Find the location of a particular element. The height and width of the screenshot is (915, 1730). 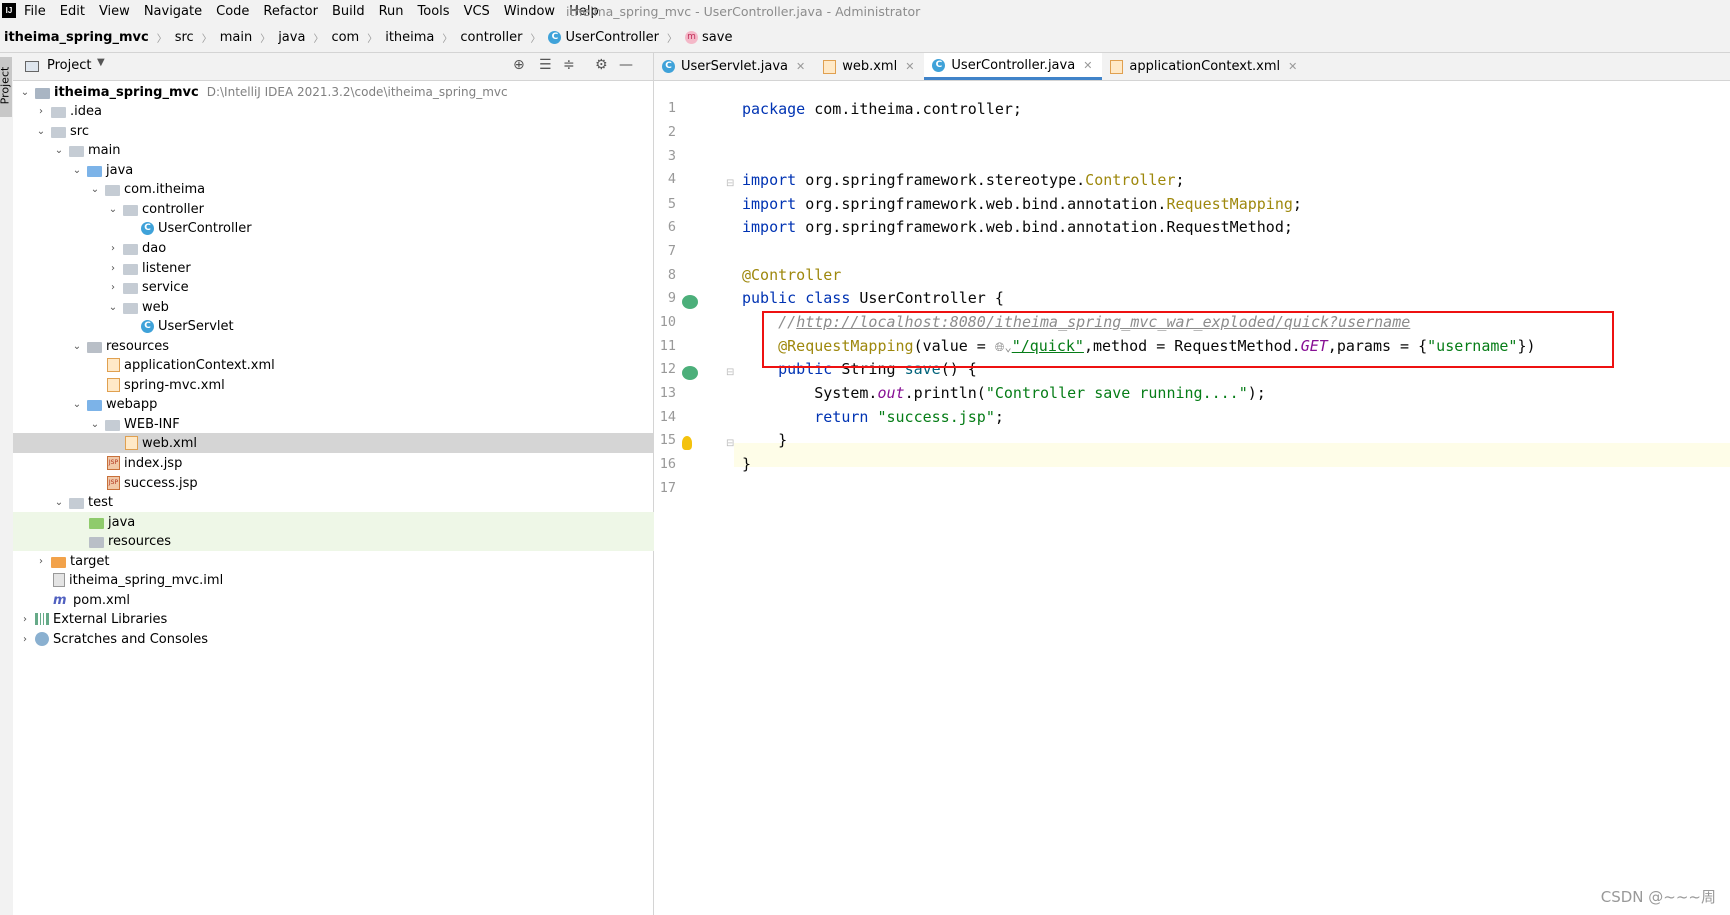

tab-applicationcontext: applicationContext.xml ✕ is located at coordinates (1204, 66).